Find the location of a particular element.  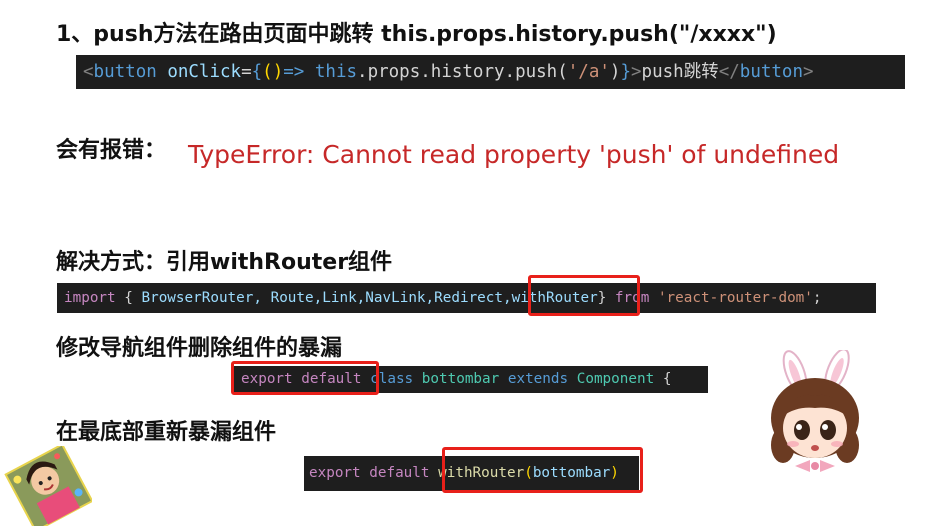

code-token: this is located at coordinates (336, 72).